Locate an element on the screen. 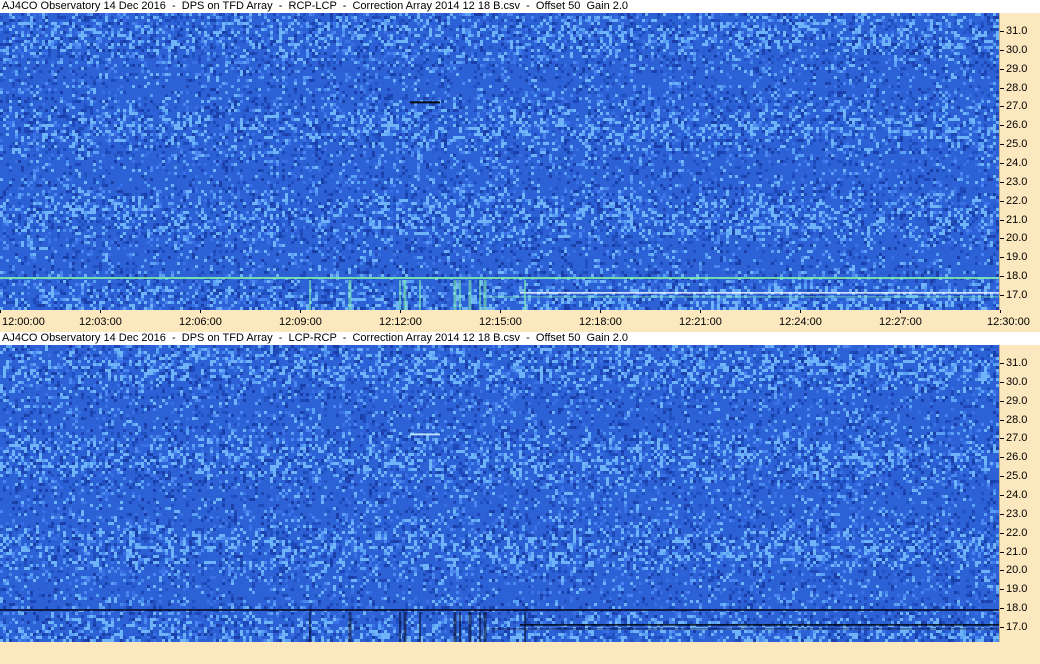 The image size is (1040, 664). time-tick-label: 12:09:00 is located at coordinates (300, 322).